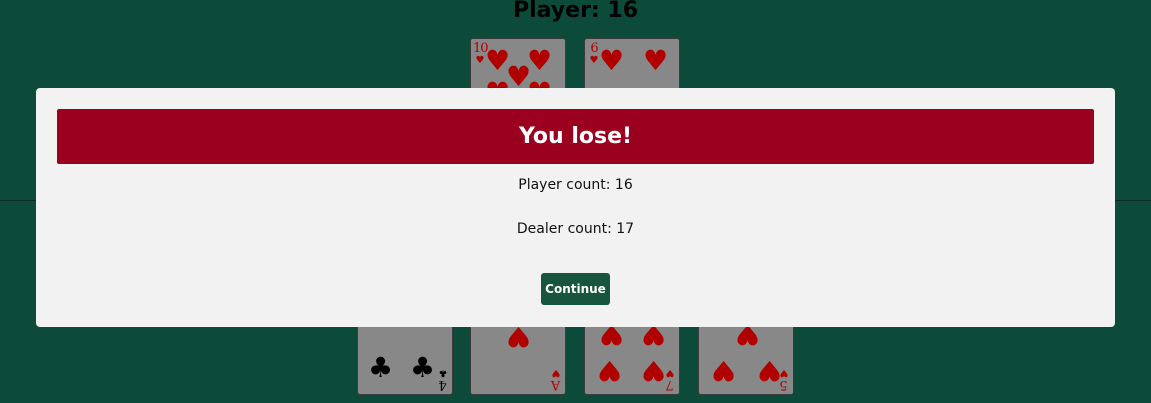 The width and height of the screenshot is (1151, 403). I want to click on player-count-title: Player: 16, so click(575, 11).